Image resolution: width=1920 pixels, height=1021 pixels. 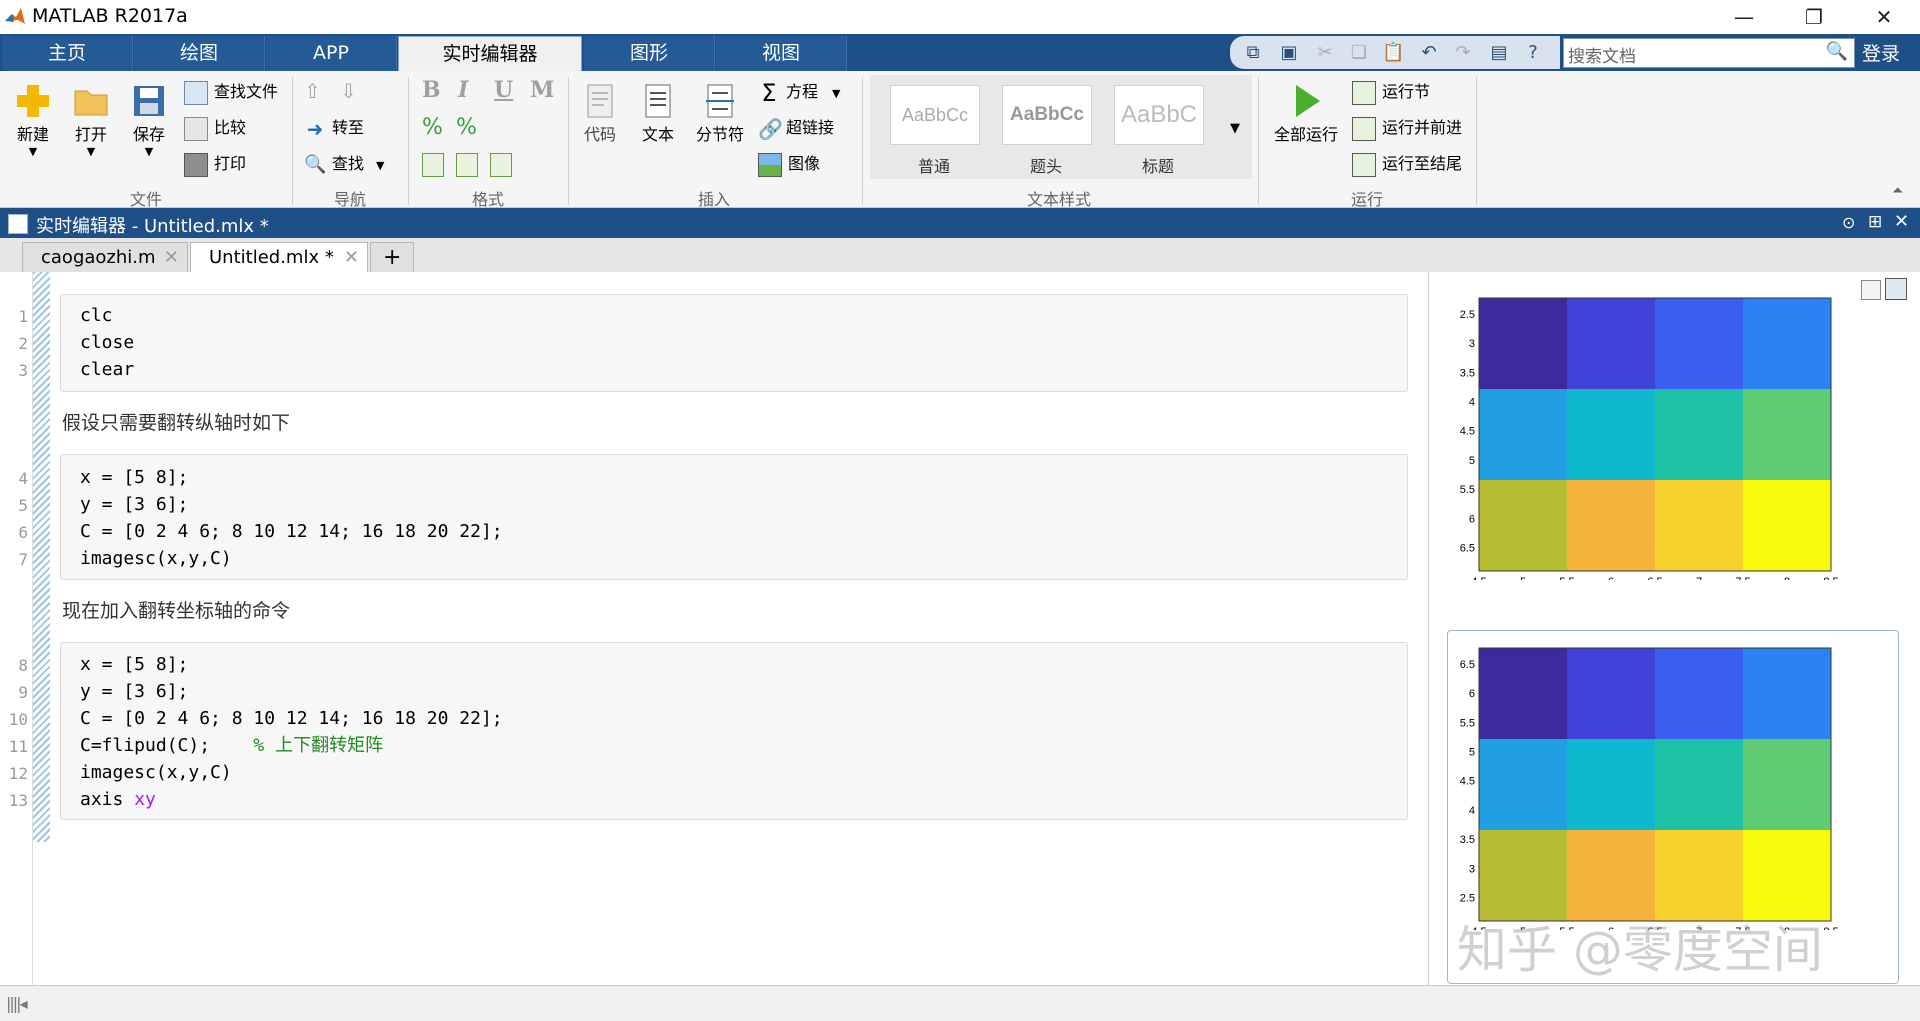 I want to click on tab-figure: 图形, so click(x=649, y=53).